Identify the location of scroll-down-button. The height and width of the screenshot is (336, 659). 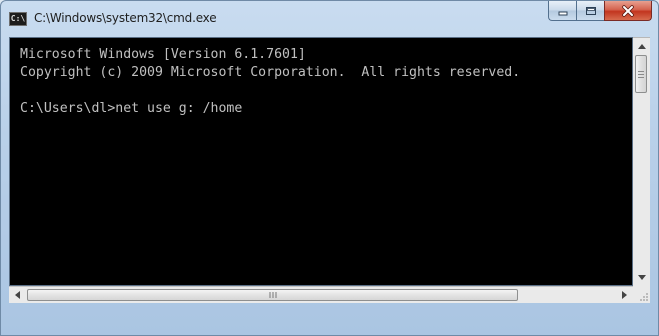
(641, 277).